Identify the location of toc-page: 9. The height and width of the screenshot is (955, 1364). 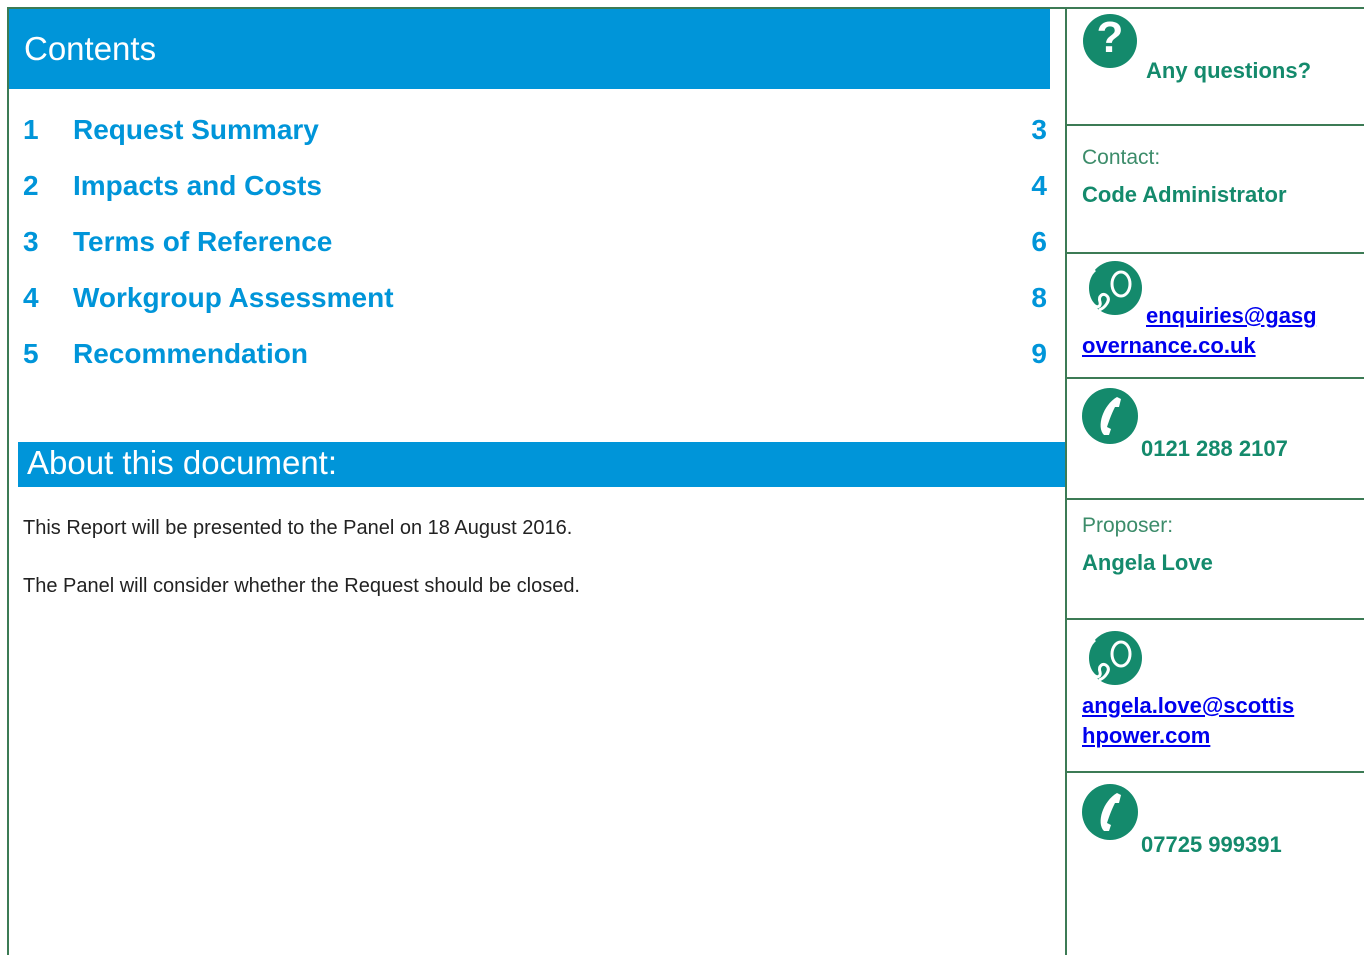
(1039, 353).